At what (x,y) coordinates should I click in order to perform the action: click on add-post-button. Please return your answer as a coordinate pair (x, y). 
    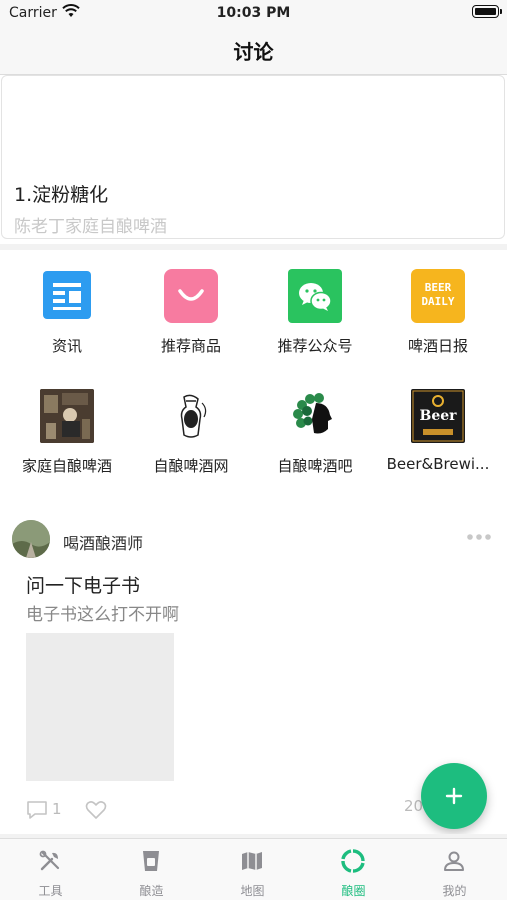
    Looking at the image, I should click on (454, 796).